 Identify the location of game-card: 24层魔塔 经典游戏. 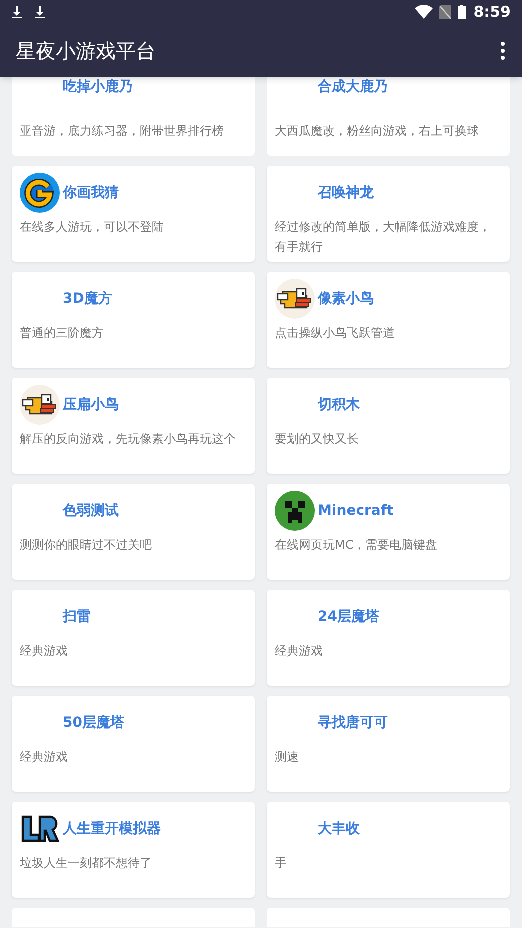
(388, 638).